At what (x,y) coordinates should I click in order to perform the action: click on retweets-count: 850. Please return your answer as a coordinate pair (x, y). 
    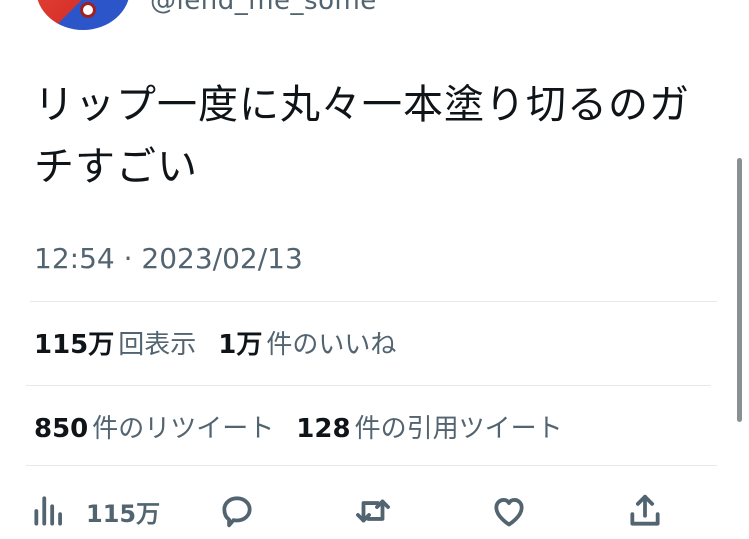
    Looking at the image, I should click on (61, 429).